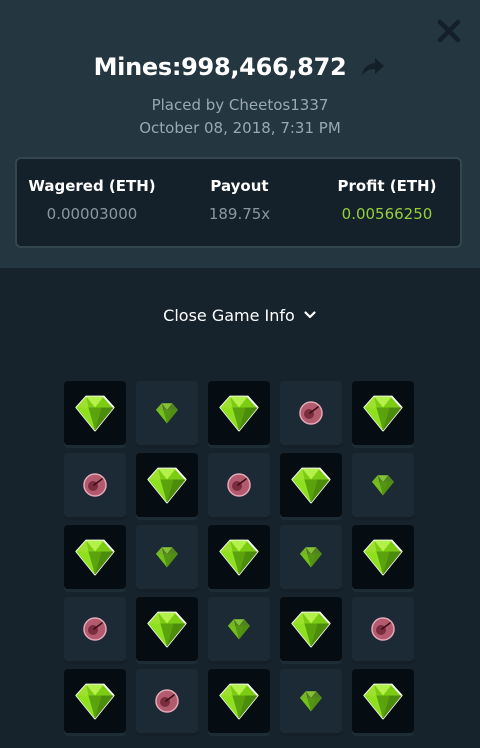  I want to click on profit-label: Profit (ETH), so click(387, 186).